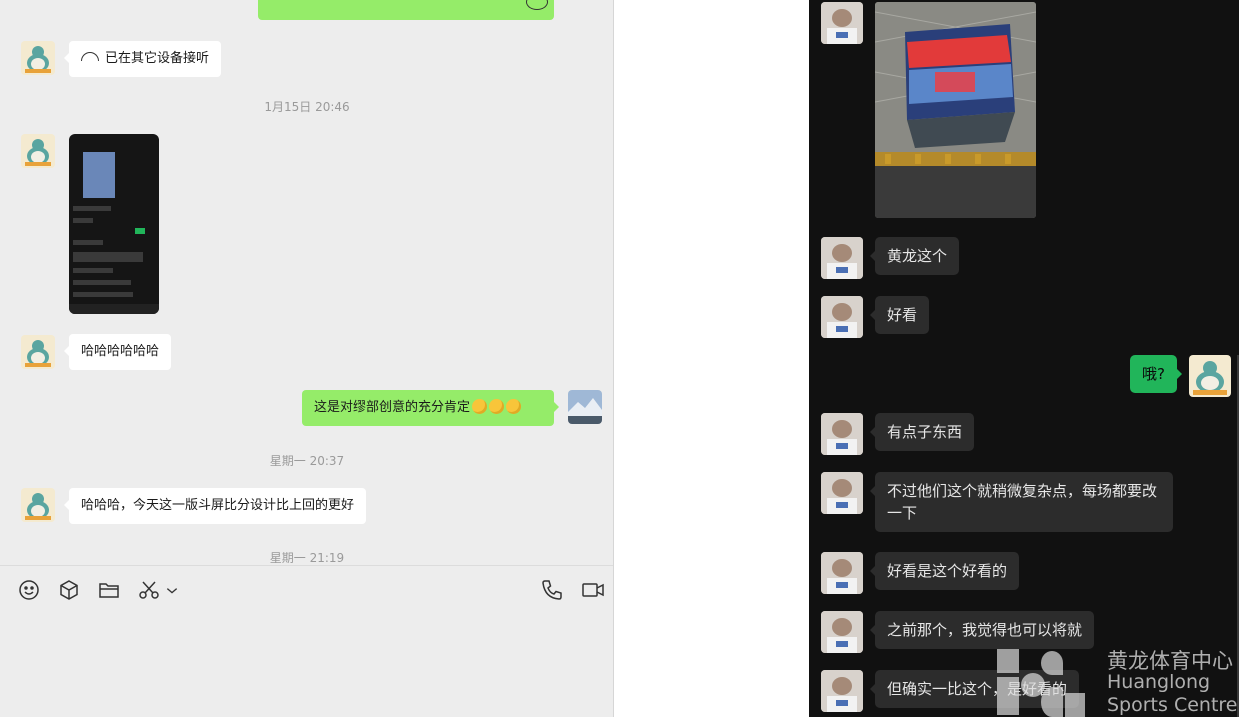 The height and width of the screenshot is (717, 1239). What do you see at coordinates (306, 641) in the screenshot?
I see `input-toolbar` at bounding box center [306, 641].